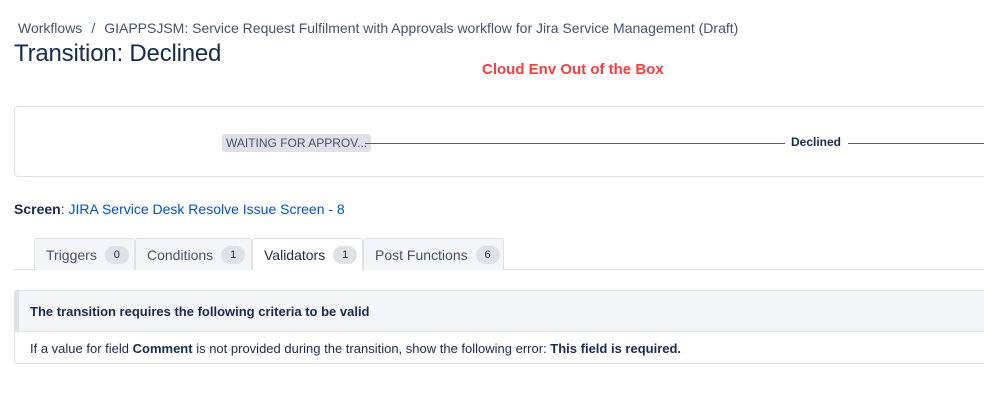 This screenshot has height=409, width=984. I want to click on validator-error-message: This field is required., so click(616, 348).